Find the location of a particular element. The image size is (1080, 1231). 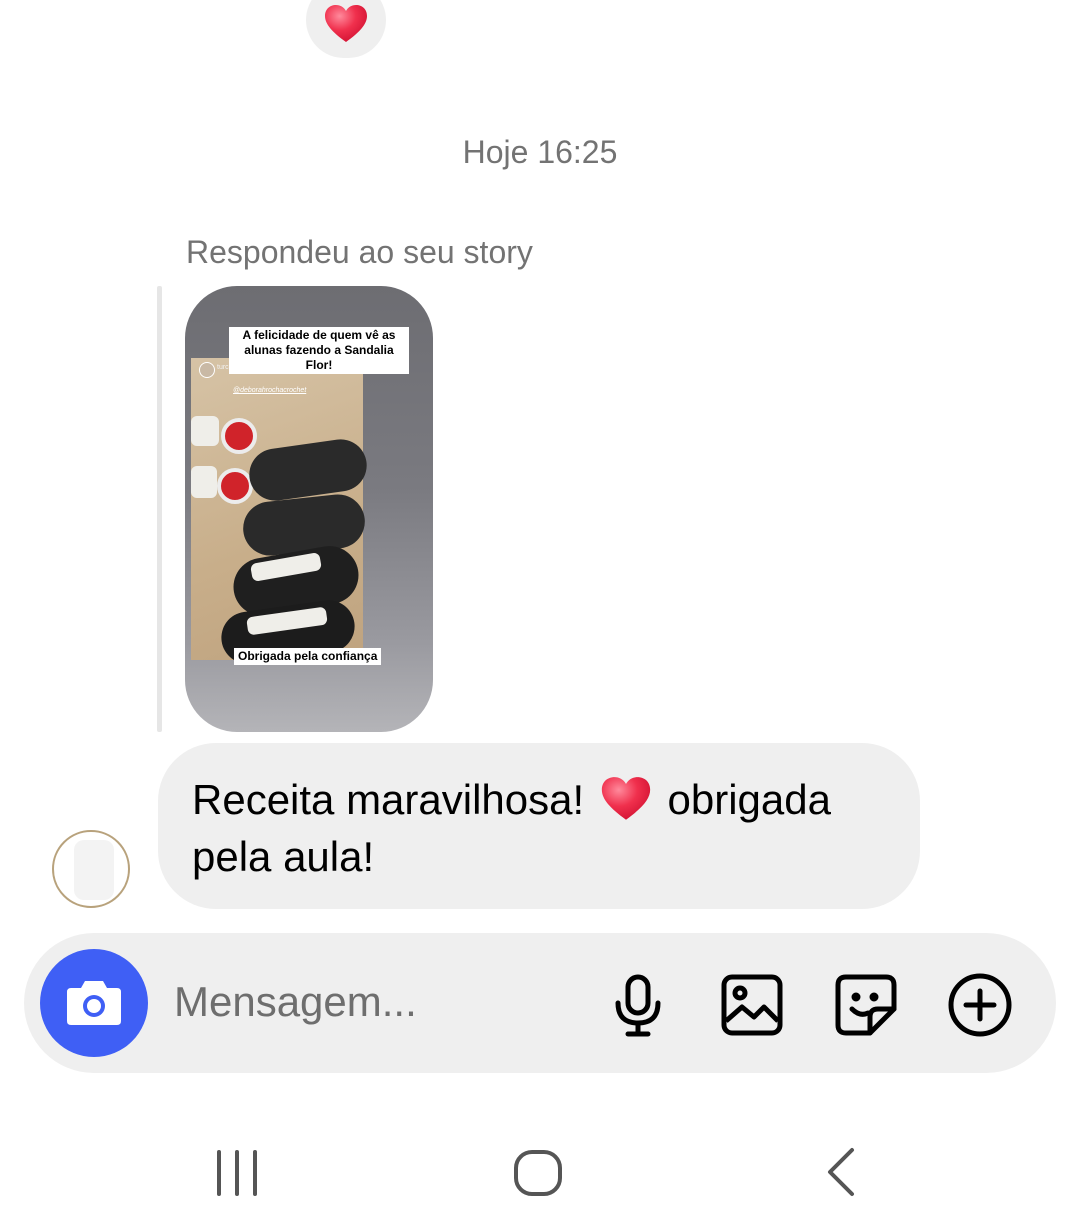

recent-apps-icon is located at coordinates (237, 1170).